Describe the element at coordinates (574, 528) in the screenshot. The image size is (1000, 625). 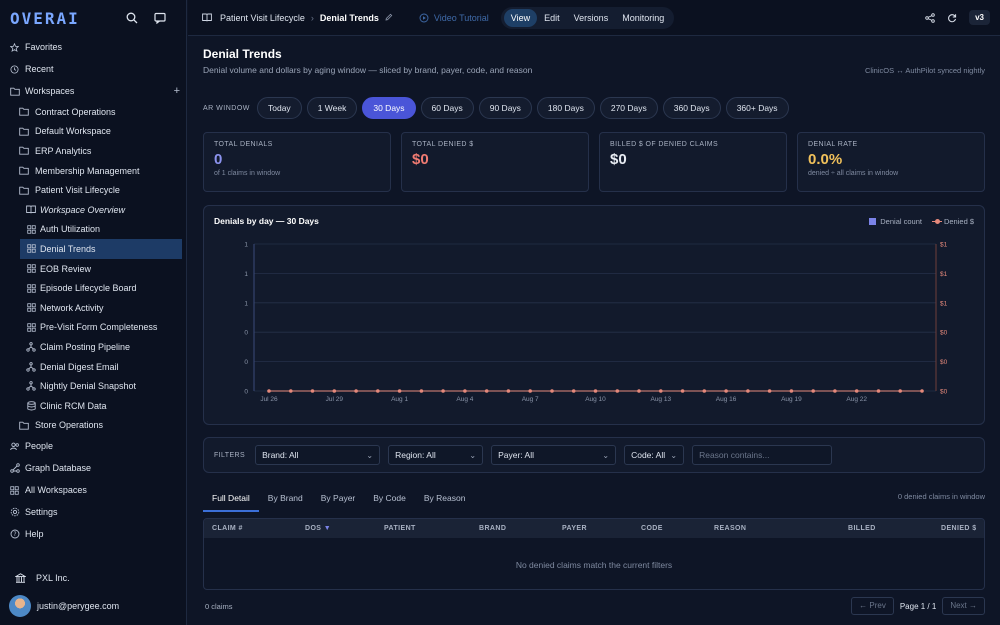
I see `column-payer: PAYER` at that location.